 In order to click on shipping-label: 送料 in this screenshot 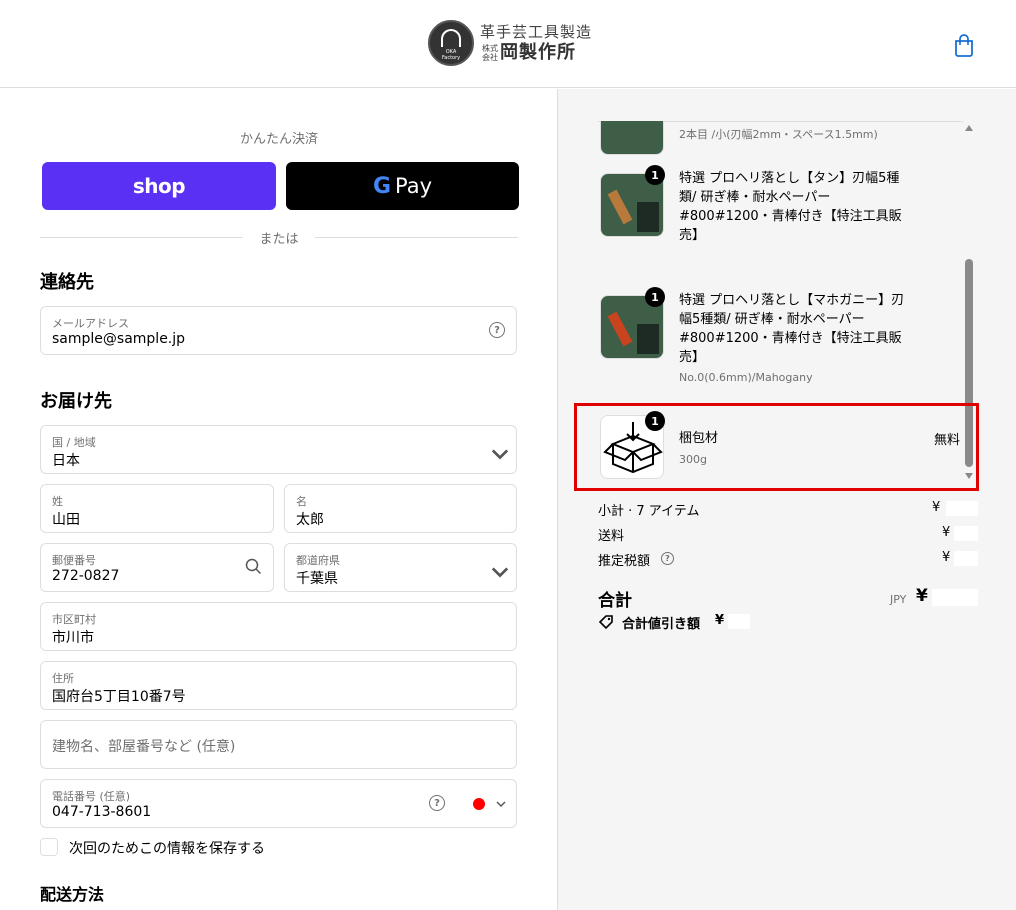, I will do `click(611, 536)`.